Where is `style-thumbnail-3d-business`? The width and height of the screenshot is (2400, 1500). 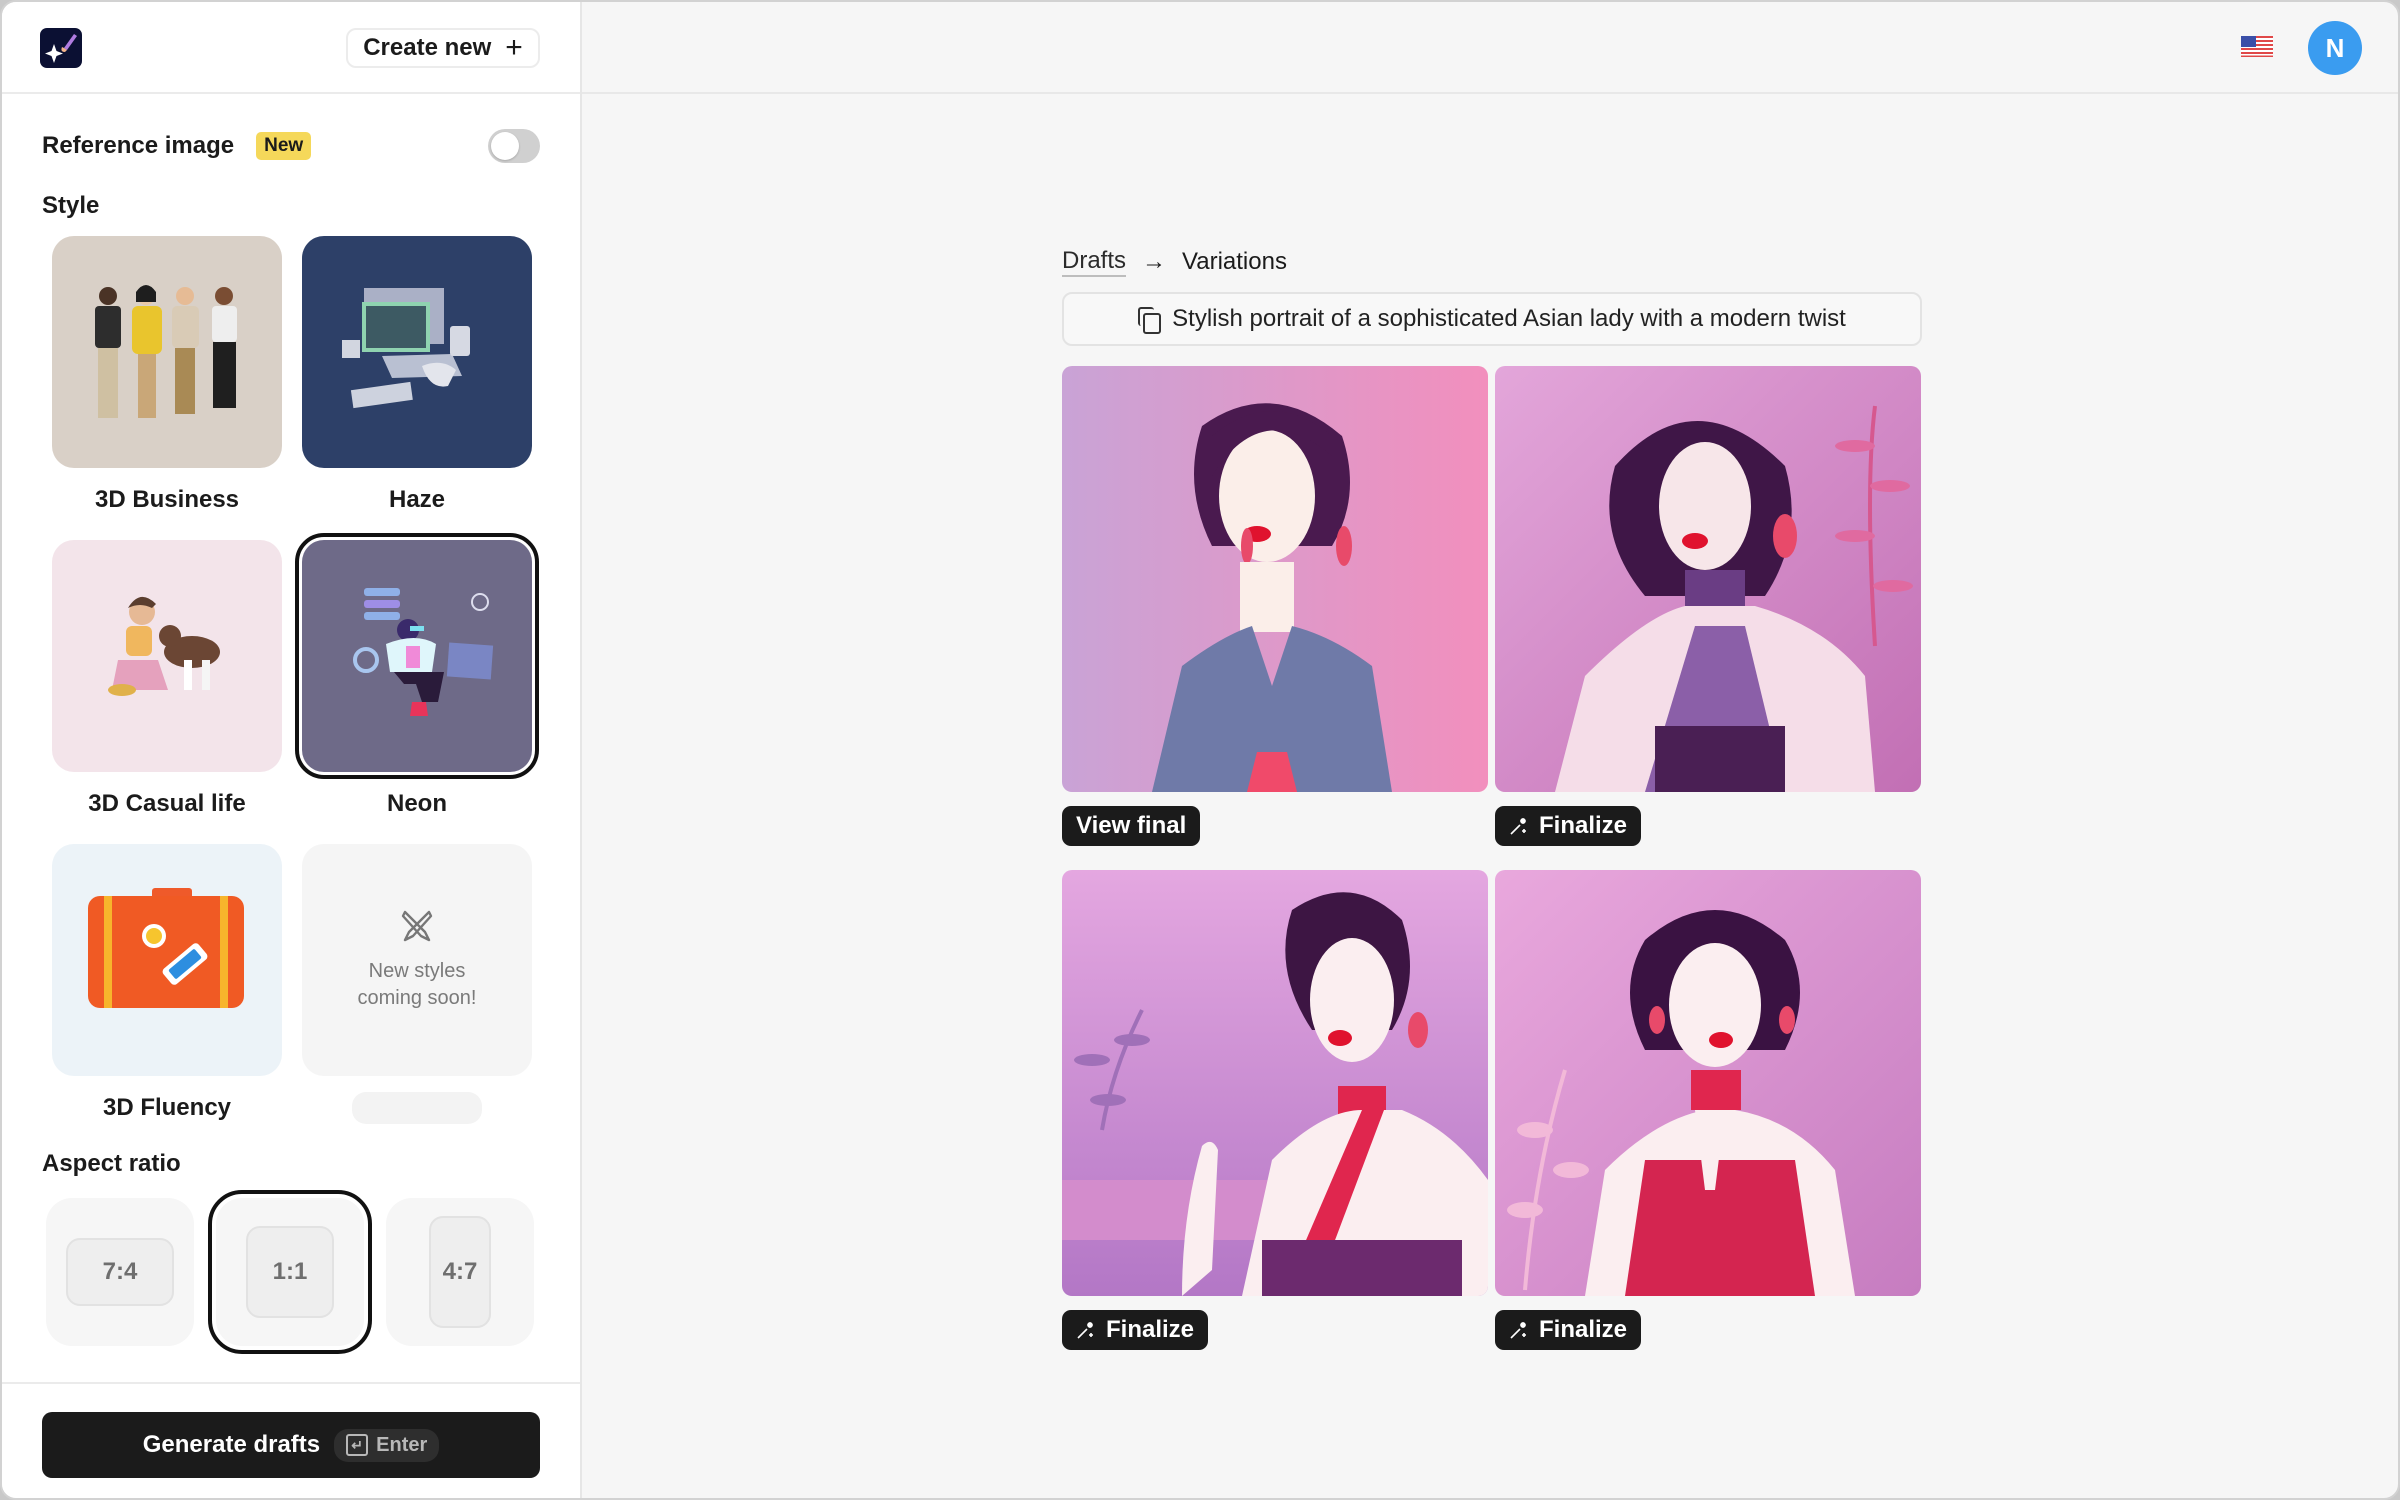 style-thumbnail-3d-business is located at coordinates (167, 352).